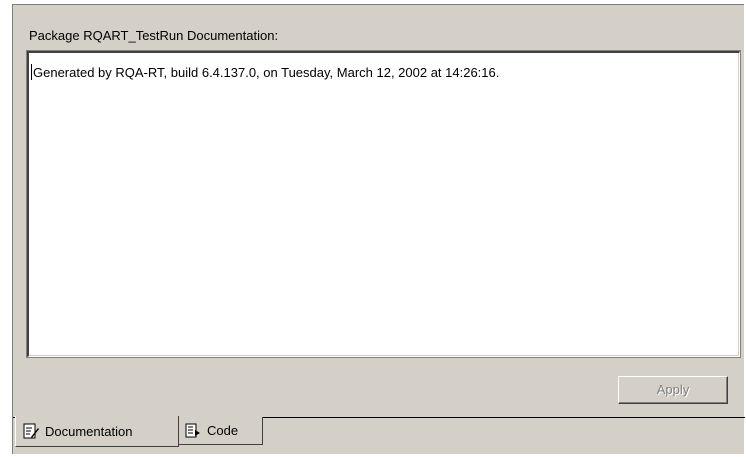 Image resolution: width=746 pixels, height=457 pixels. Describe the element at coordinates (193, 431) in the screenshot. I see `code-file-icon` at that location.